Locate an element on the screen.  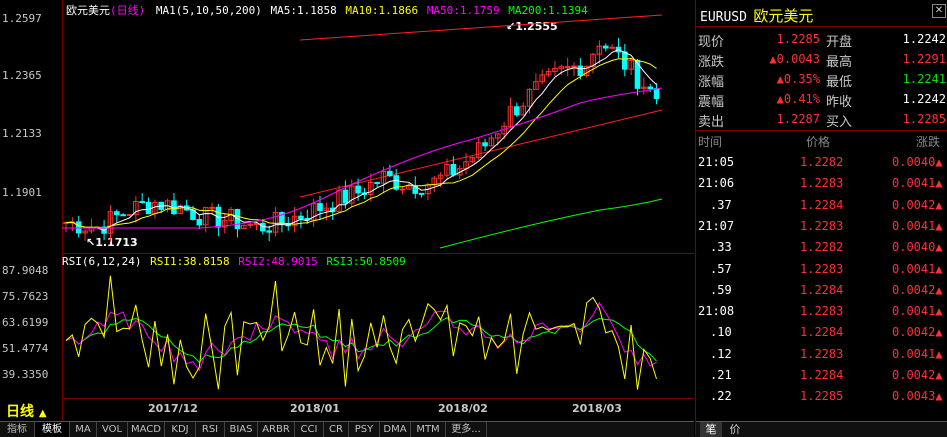
tab-item: PSY is located at coordinates (364, 429).